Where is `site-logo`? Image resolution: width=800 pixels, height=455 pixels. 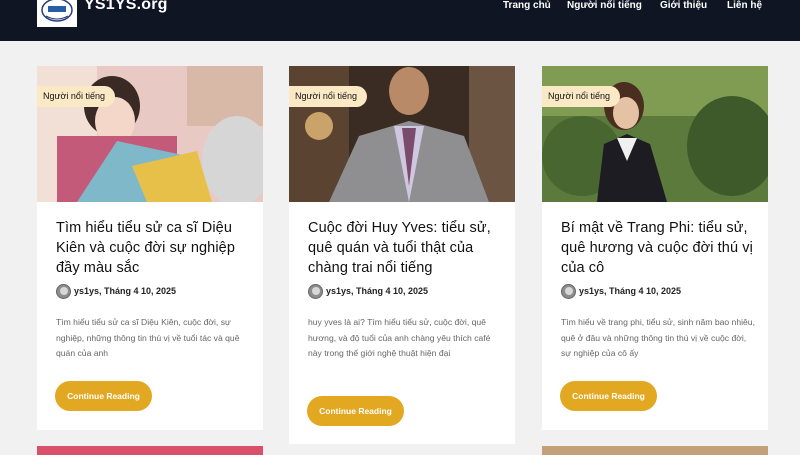 site-logo is located at coordinates (57, 13).